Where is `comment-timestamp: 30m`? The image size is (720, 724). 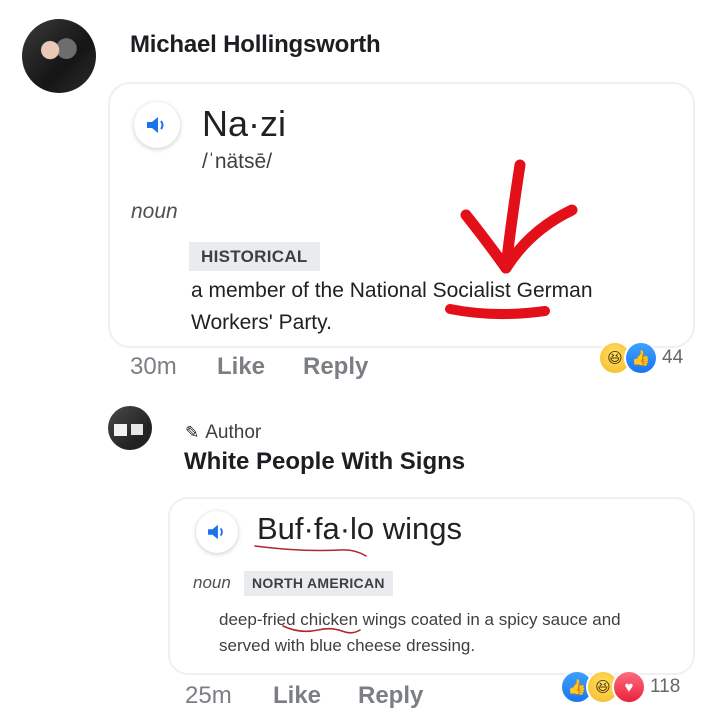
comment-timestamp: 30m is located at coordinates (153, 367).